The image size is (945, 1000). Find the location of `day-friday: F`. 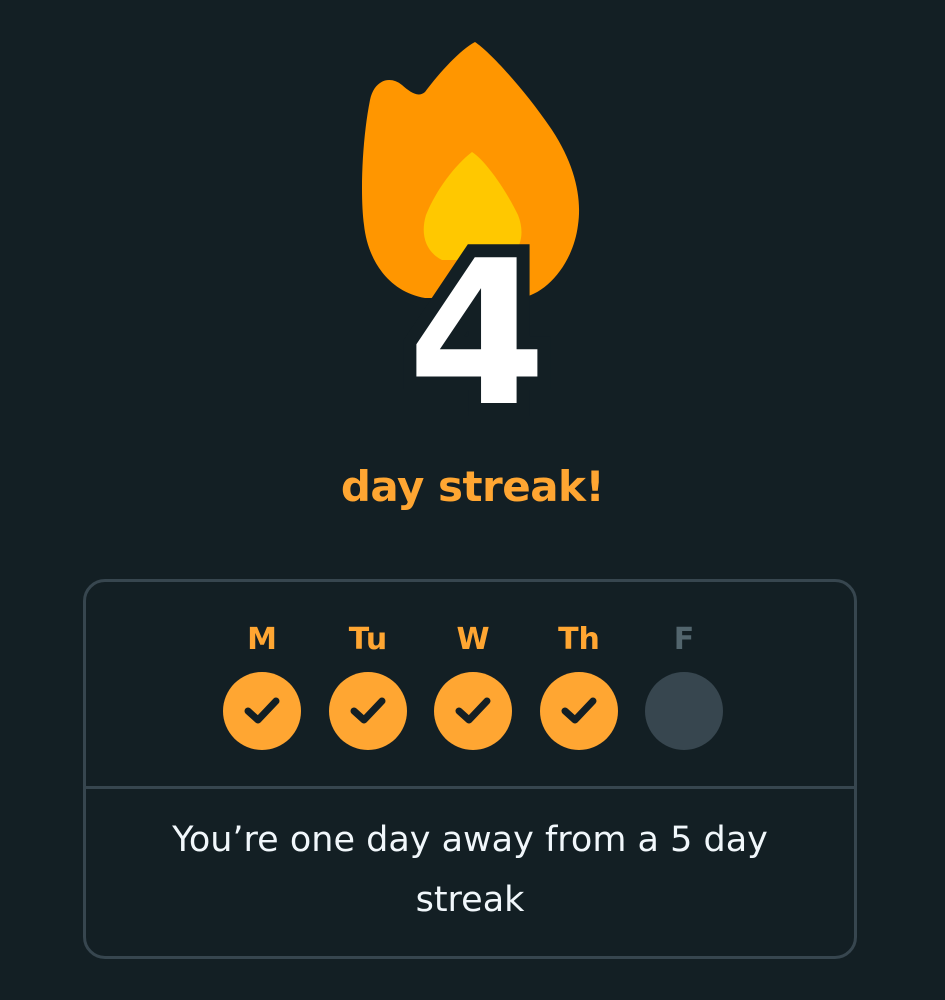

day-friday: F is located at coordinates (684, 685).